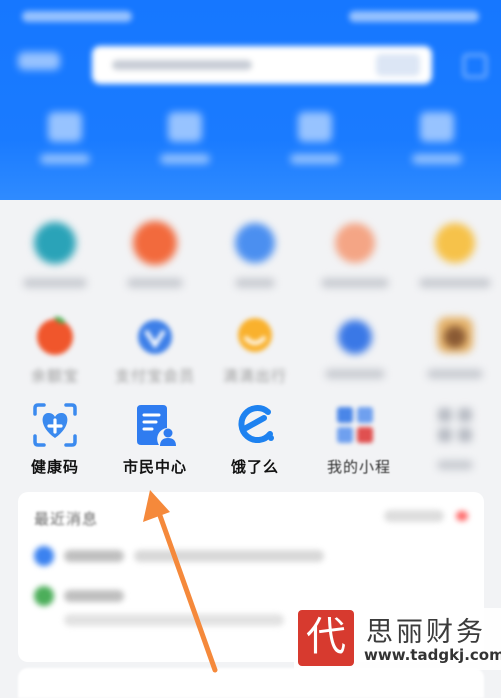  I want to click on grid-item-citizen-center: 市民中心, so click(155, 436).